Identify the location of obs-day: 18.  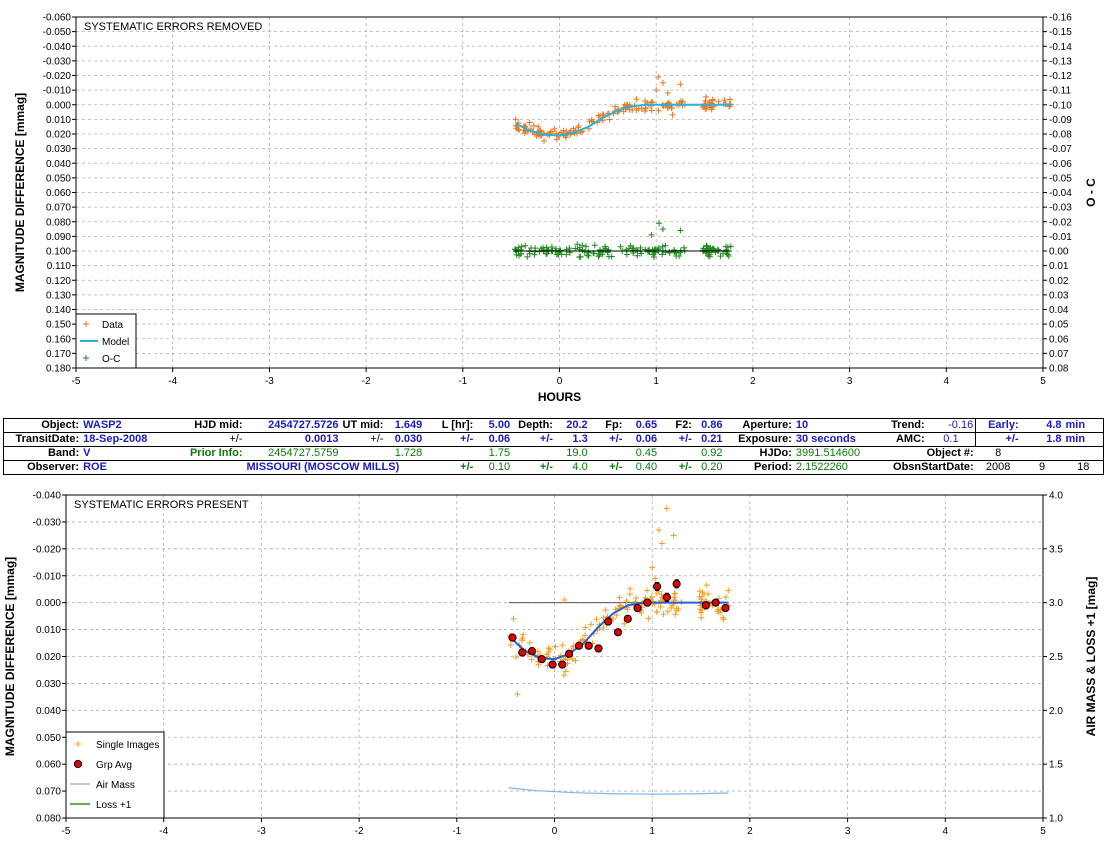
(1083, 467).